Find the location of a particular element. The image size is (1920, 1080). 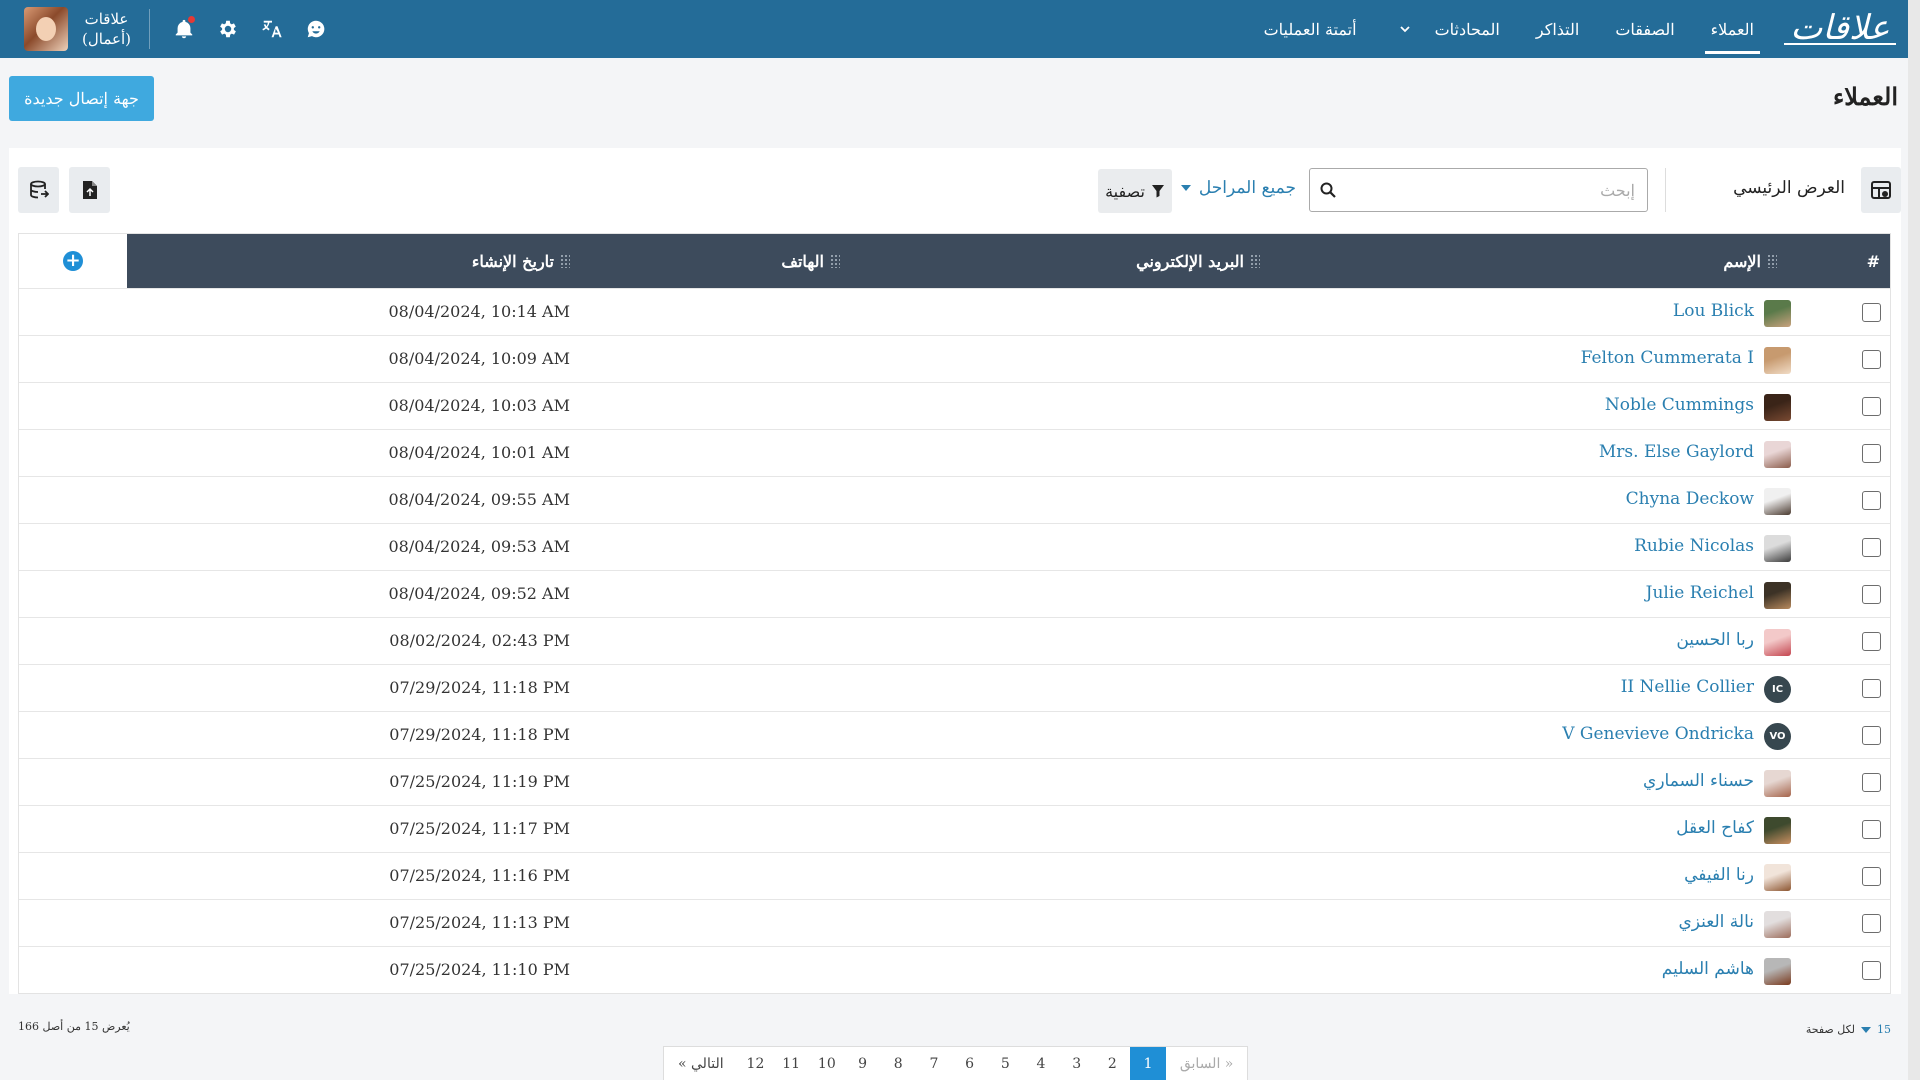

nav-item-deals: الصفقات is located at coordinates (1644, 29).